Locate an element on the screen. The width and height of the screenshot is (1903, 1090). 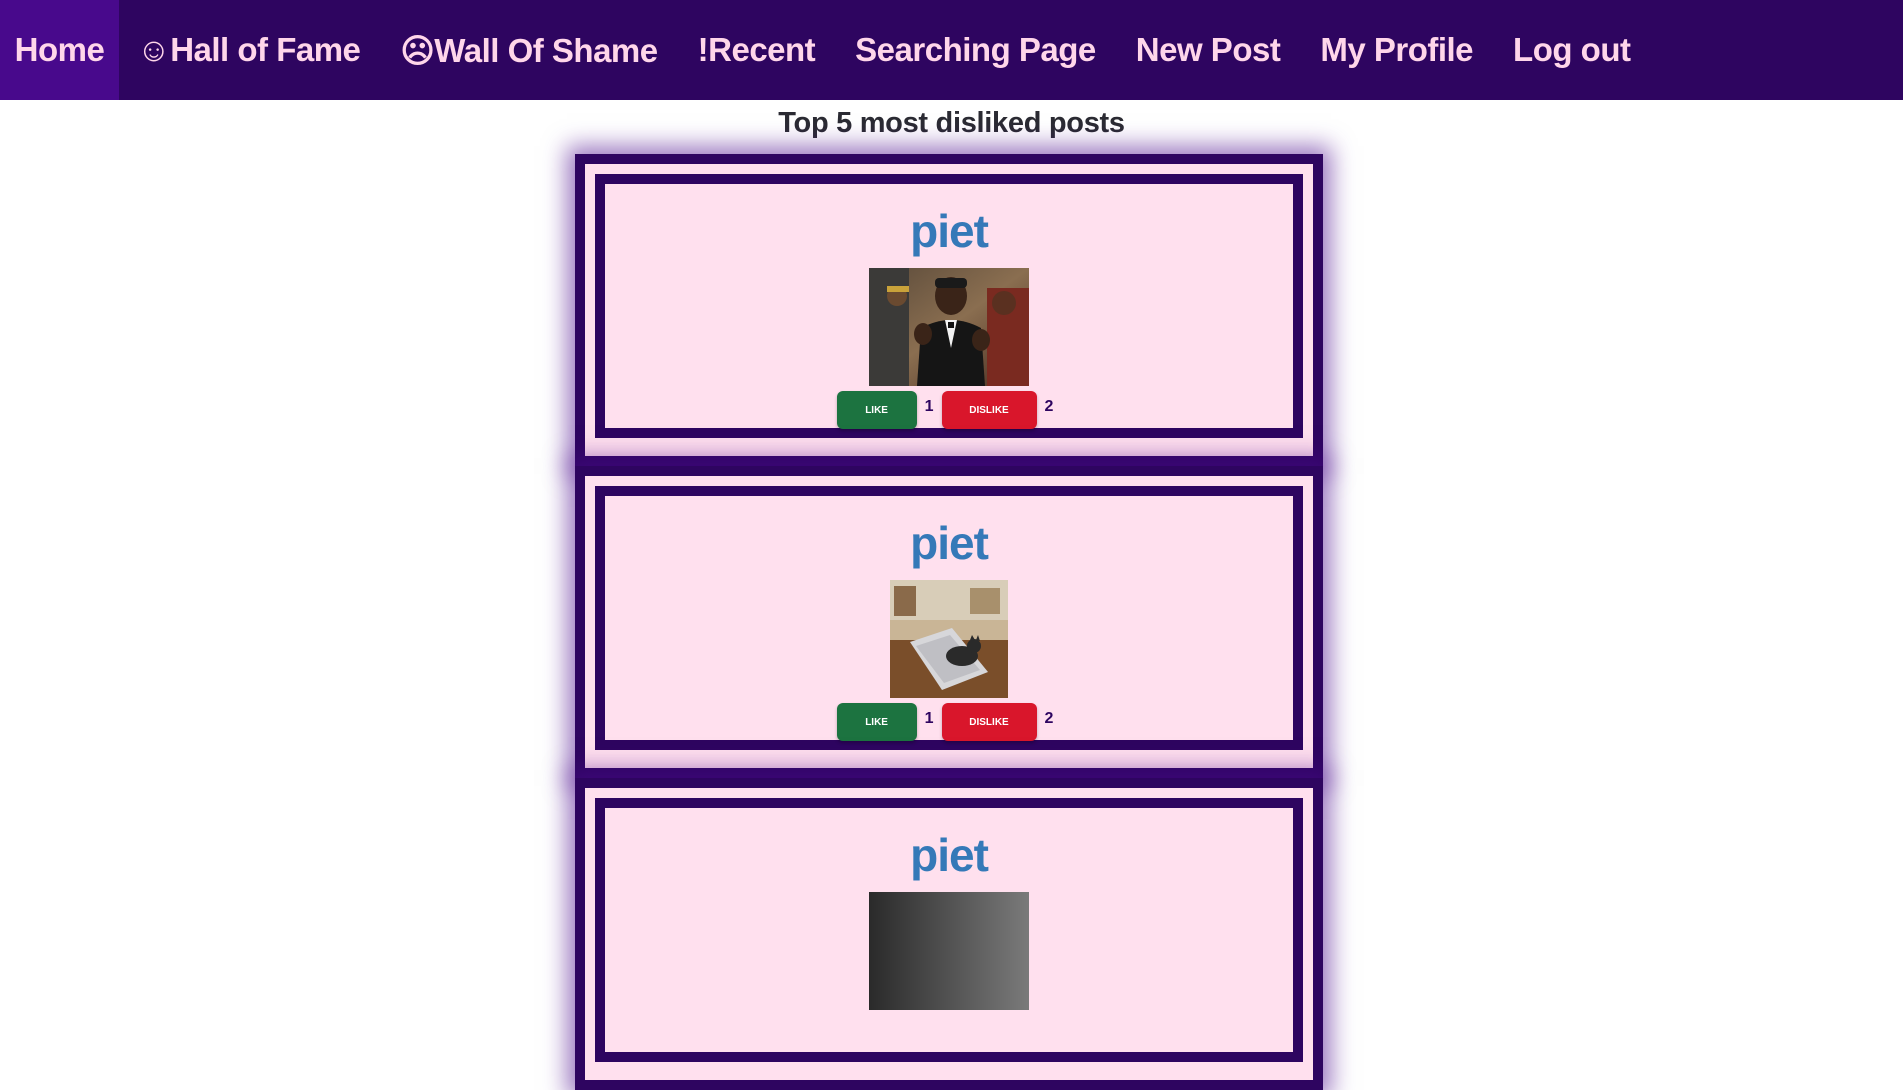
photo-partial-image is located at coordinates (949, 951).